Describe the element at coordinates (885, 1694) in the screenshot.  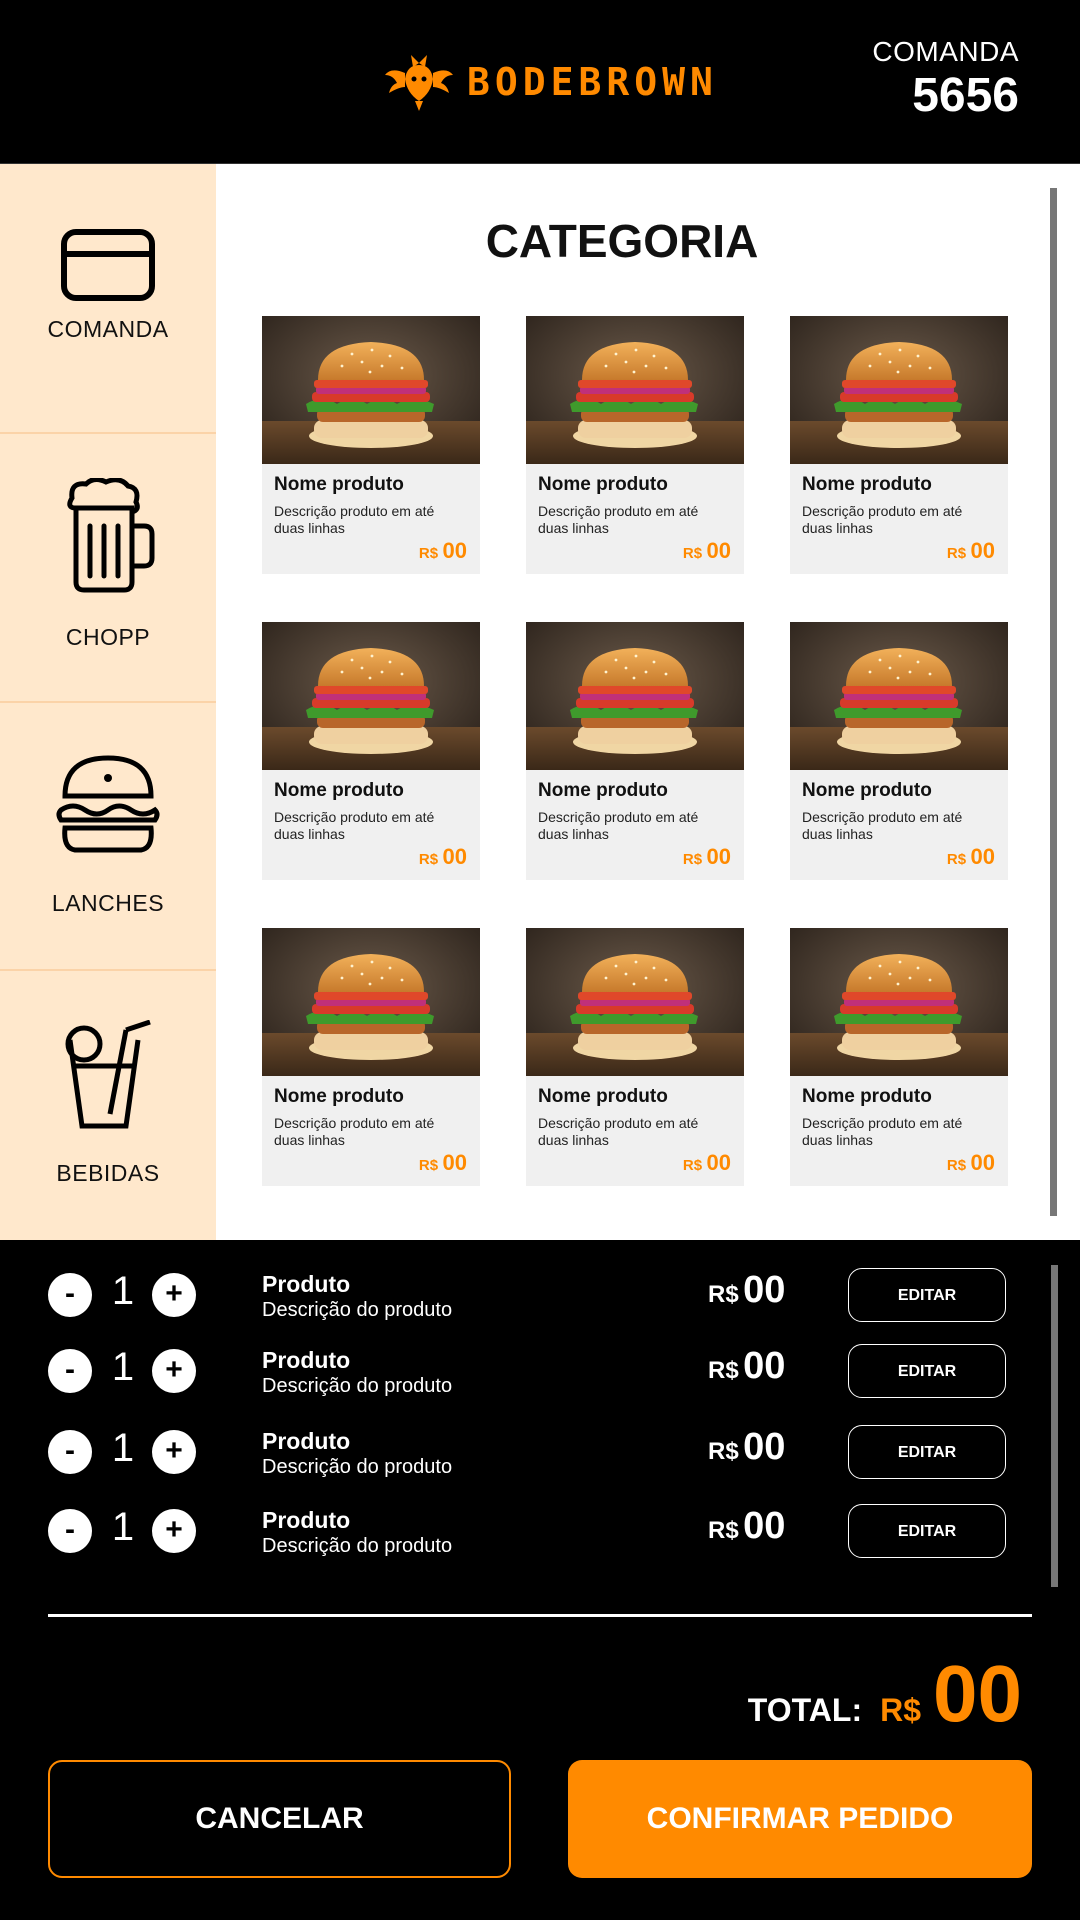
I see `order-total: TOTAL: R$ 00` at that location.